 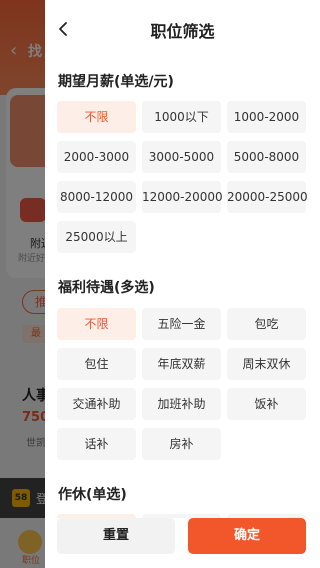 I want to click on filter-option: 包吃, so click(x=266, y=324).